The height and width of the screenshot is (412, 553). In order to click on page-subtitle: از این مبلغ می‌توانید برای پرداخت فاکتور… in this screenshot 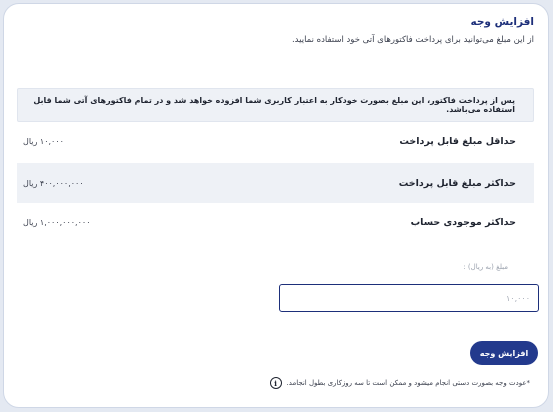, I will do `click(412, 40)`.